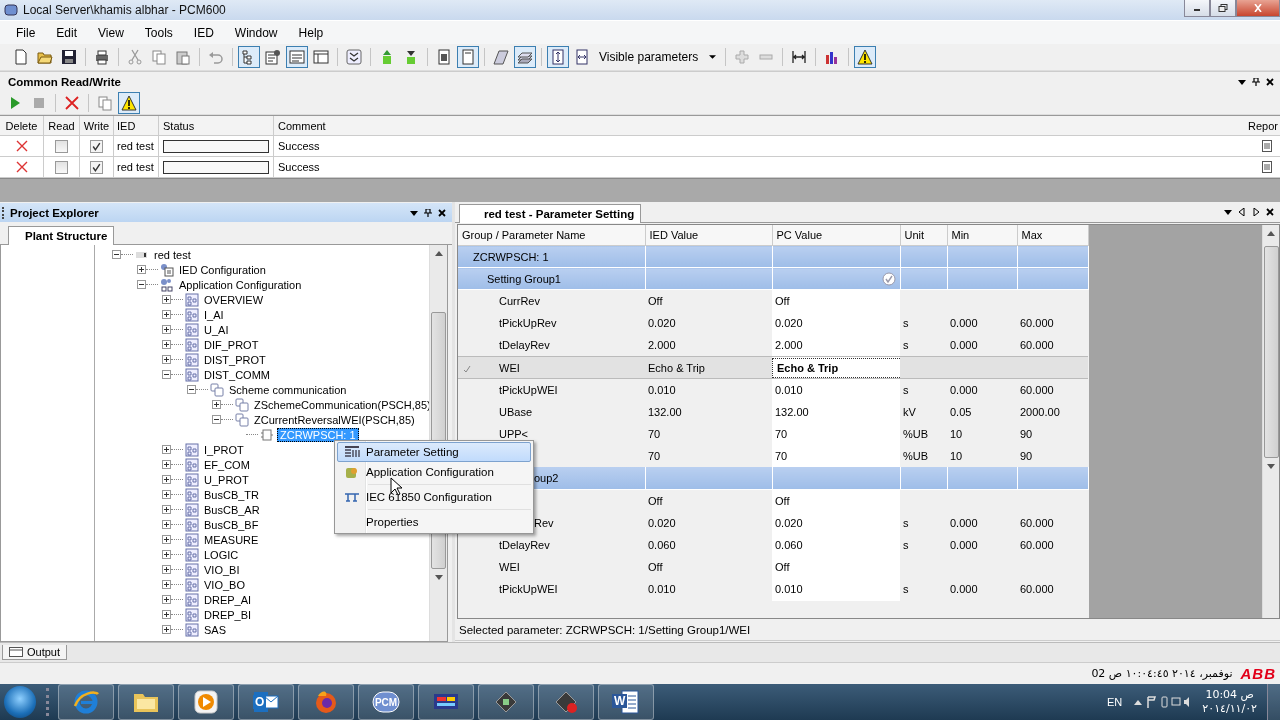  Describe the element at coordinates (708, 345) in the screenshot. I see `table-cell: 2.000` at that location.